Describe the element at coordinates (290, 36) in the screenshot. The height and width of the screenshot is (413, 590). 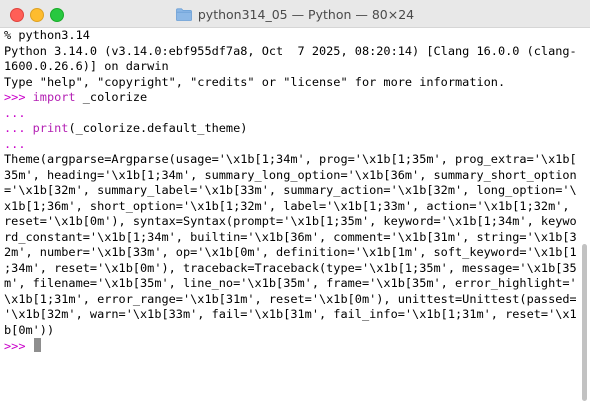
I see `terminal-line: % python3.14` at that location.